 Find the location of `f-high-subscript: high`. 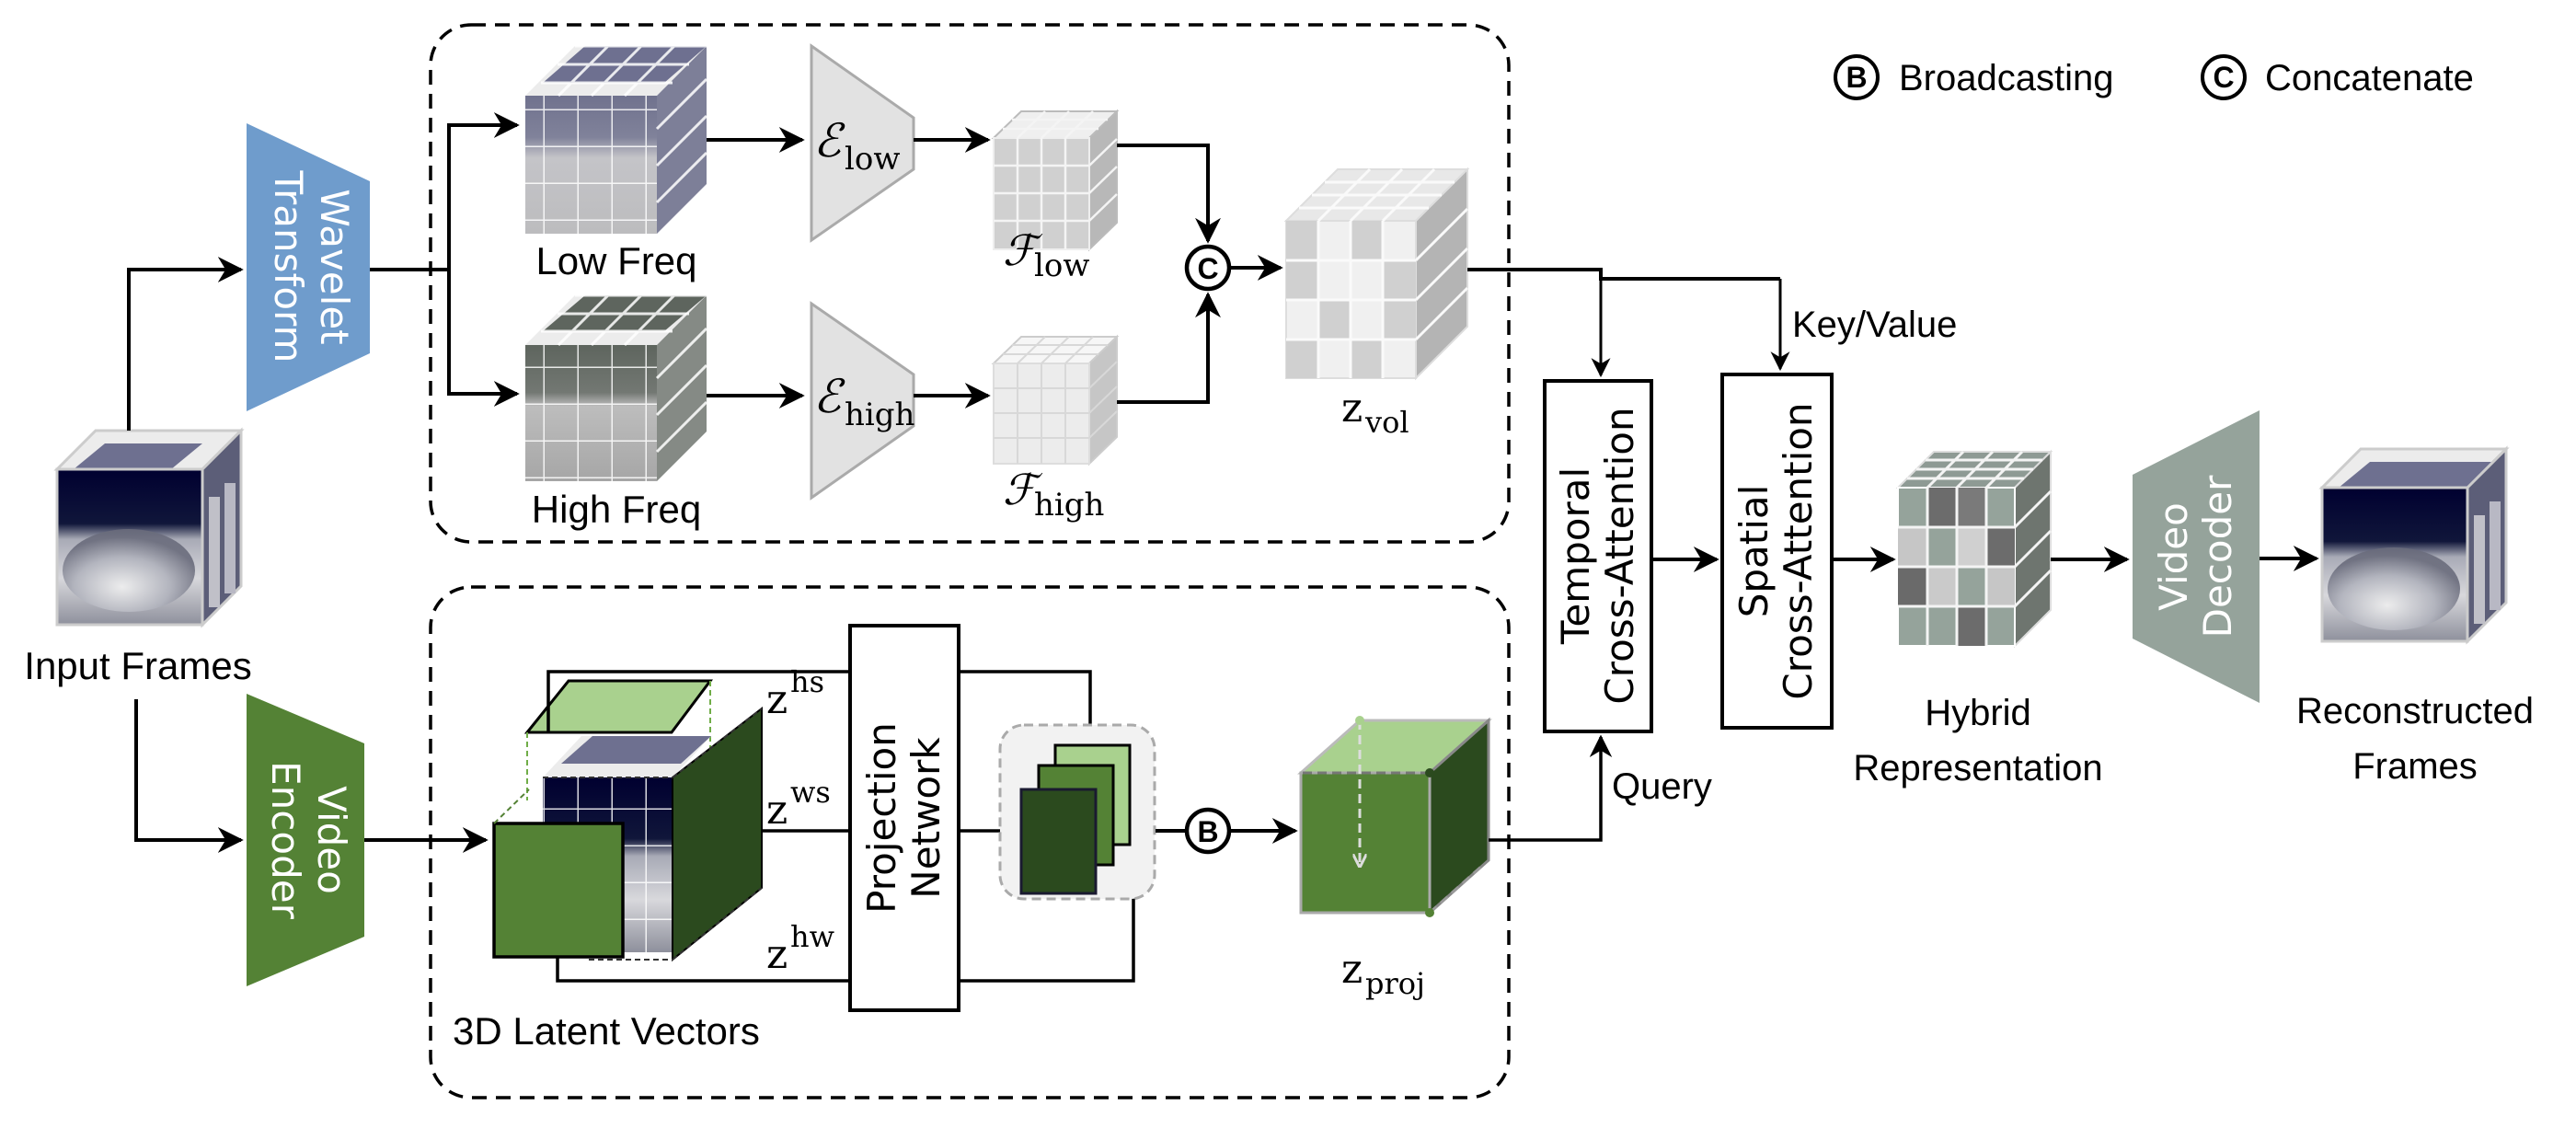

f-high-subscript: high is located at coordinates (1069, 506).